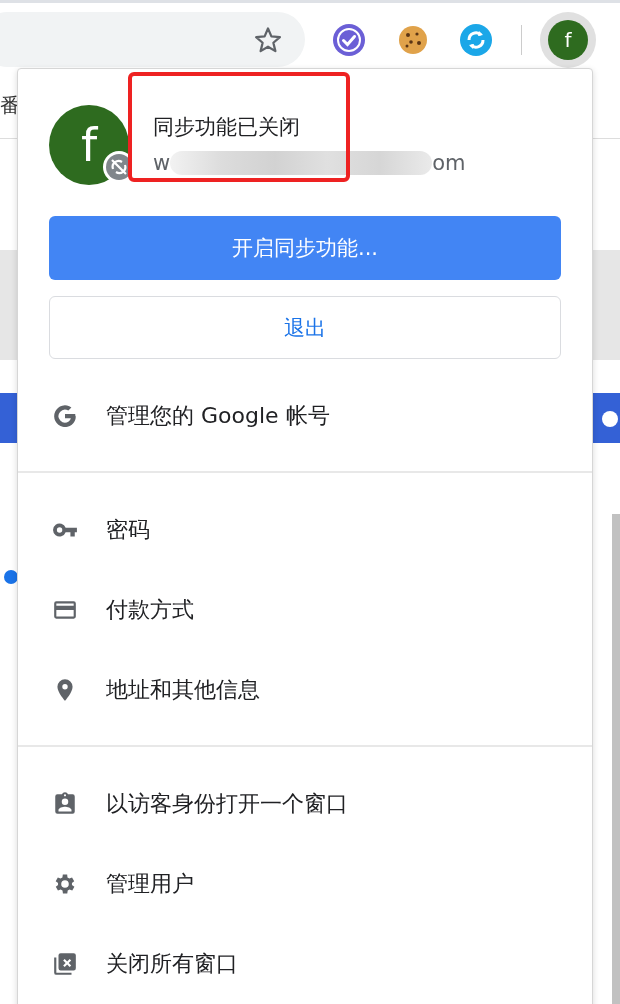 This screenshot has height=1004, width=620. I want to click on check-circle-icon, so click(349, 40).